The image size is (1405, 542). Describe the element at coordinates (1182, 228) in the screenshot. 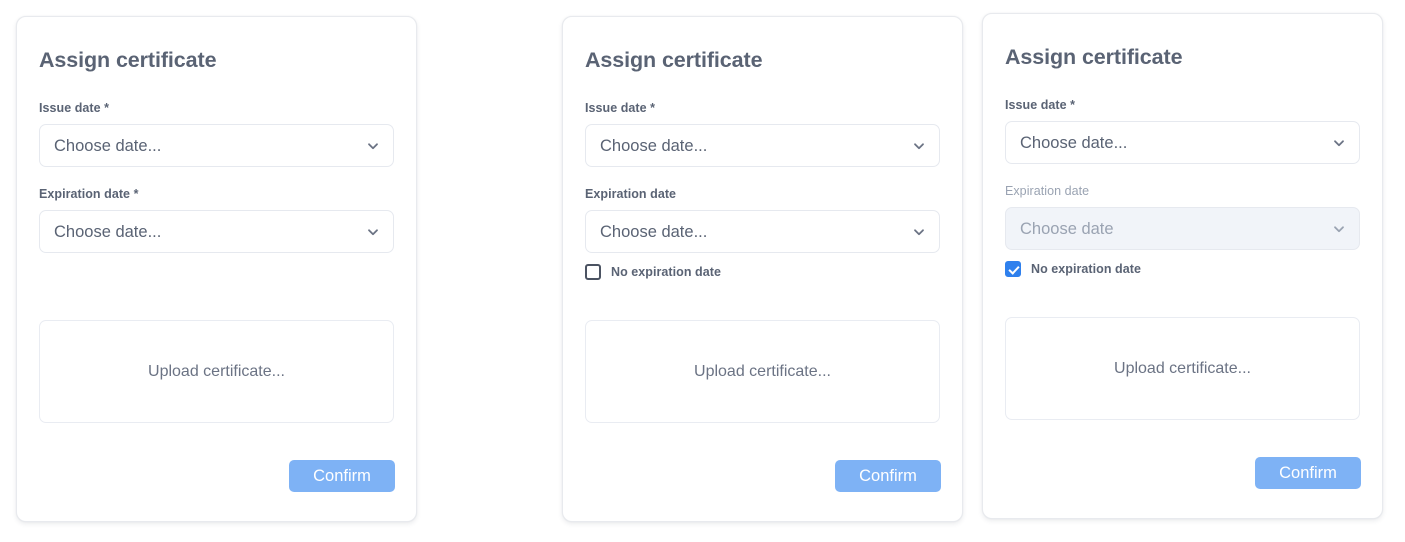

I see `expiration-date-select: Choose date` at that location.